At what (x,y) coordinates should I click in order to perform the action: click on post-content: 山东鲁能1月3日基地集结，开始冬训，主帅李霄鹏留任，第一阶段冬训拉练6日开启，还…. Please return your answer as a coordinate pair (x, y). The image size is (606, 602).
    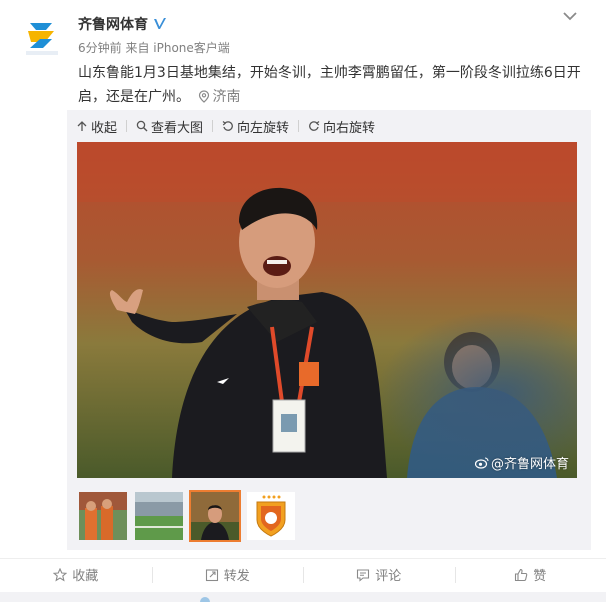
    Looking at the image, I should click on (334, 85).